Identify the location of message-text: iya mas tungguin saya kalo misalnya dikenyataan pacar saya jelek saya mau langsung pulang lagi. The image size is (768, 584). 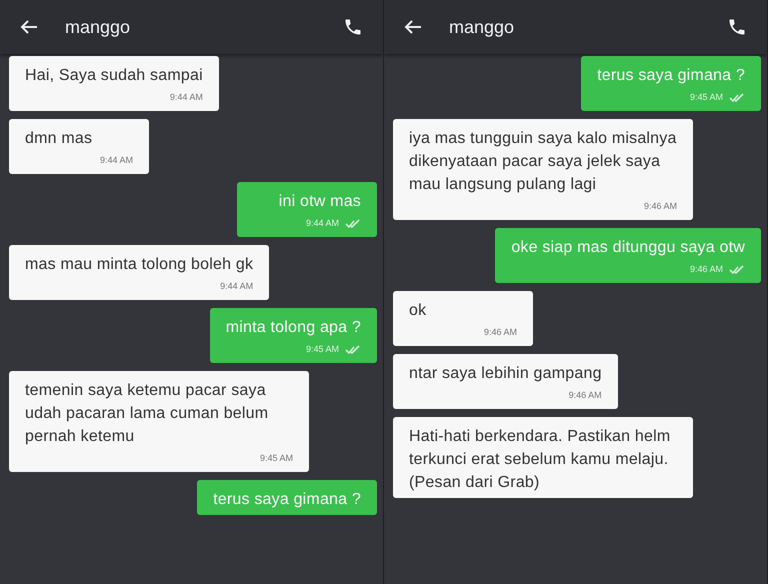
(543, 162).